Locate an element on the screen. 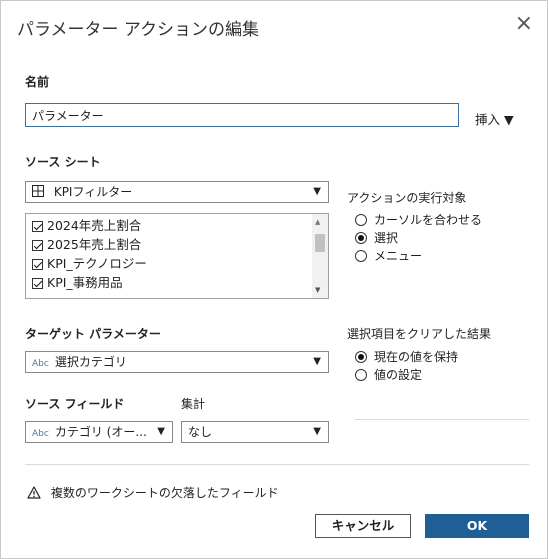 The width and height of the screenshot is (548, 559). sheet-item-label: 2024年売上割合 is located at coordinates (94, 225).